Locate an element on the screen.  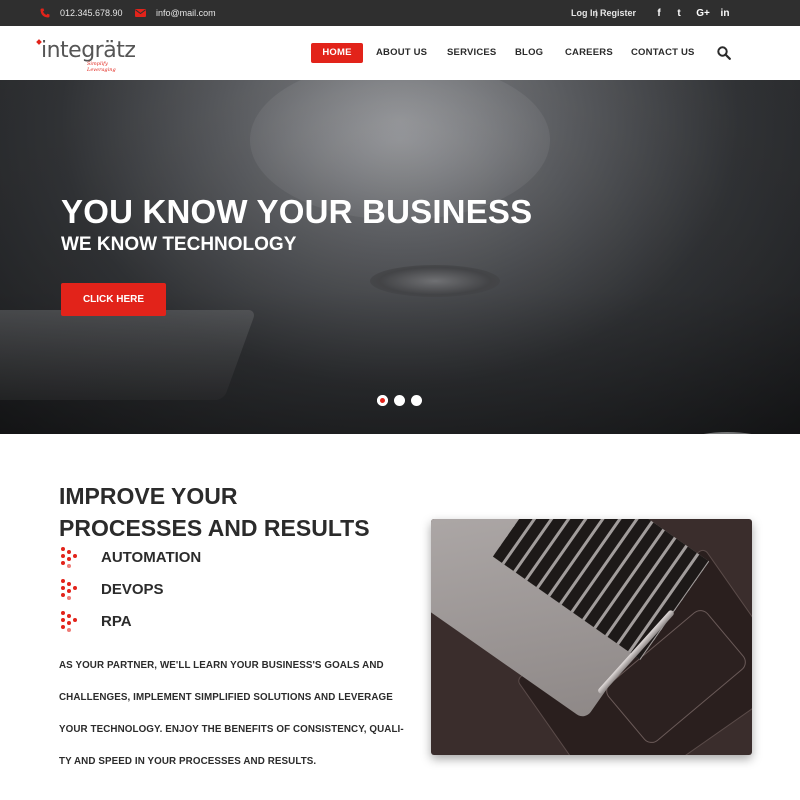
feature-label: AUTOMATION is located at coordinates (151, 557).